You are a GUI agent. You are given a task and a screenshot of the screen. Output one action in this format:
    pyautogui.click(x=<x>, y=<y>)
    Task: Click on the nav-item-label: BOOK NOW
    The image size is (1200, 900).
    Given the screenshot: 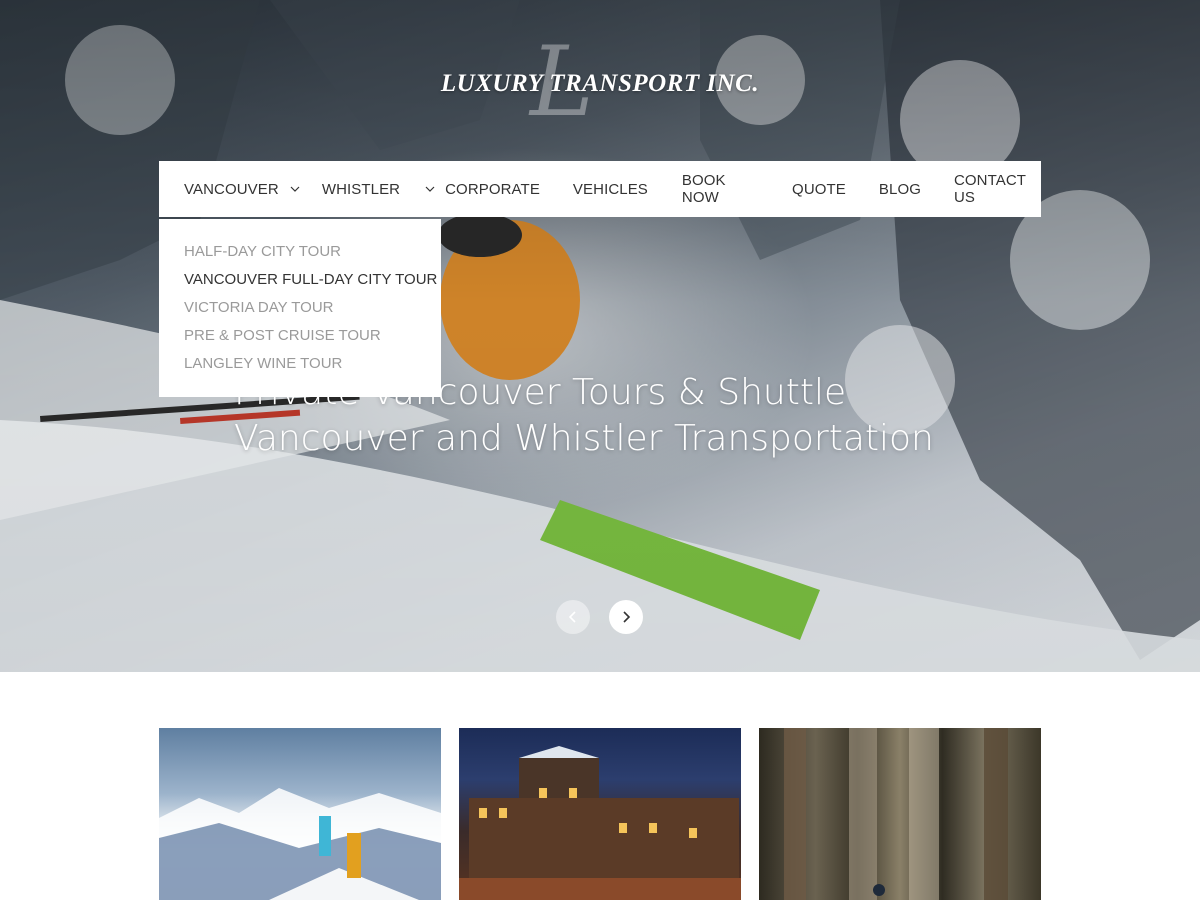 What is the action you would take?
    pyautogui.click(x=703, y=189)
    